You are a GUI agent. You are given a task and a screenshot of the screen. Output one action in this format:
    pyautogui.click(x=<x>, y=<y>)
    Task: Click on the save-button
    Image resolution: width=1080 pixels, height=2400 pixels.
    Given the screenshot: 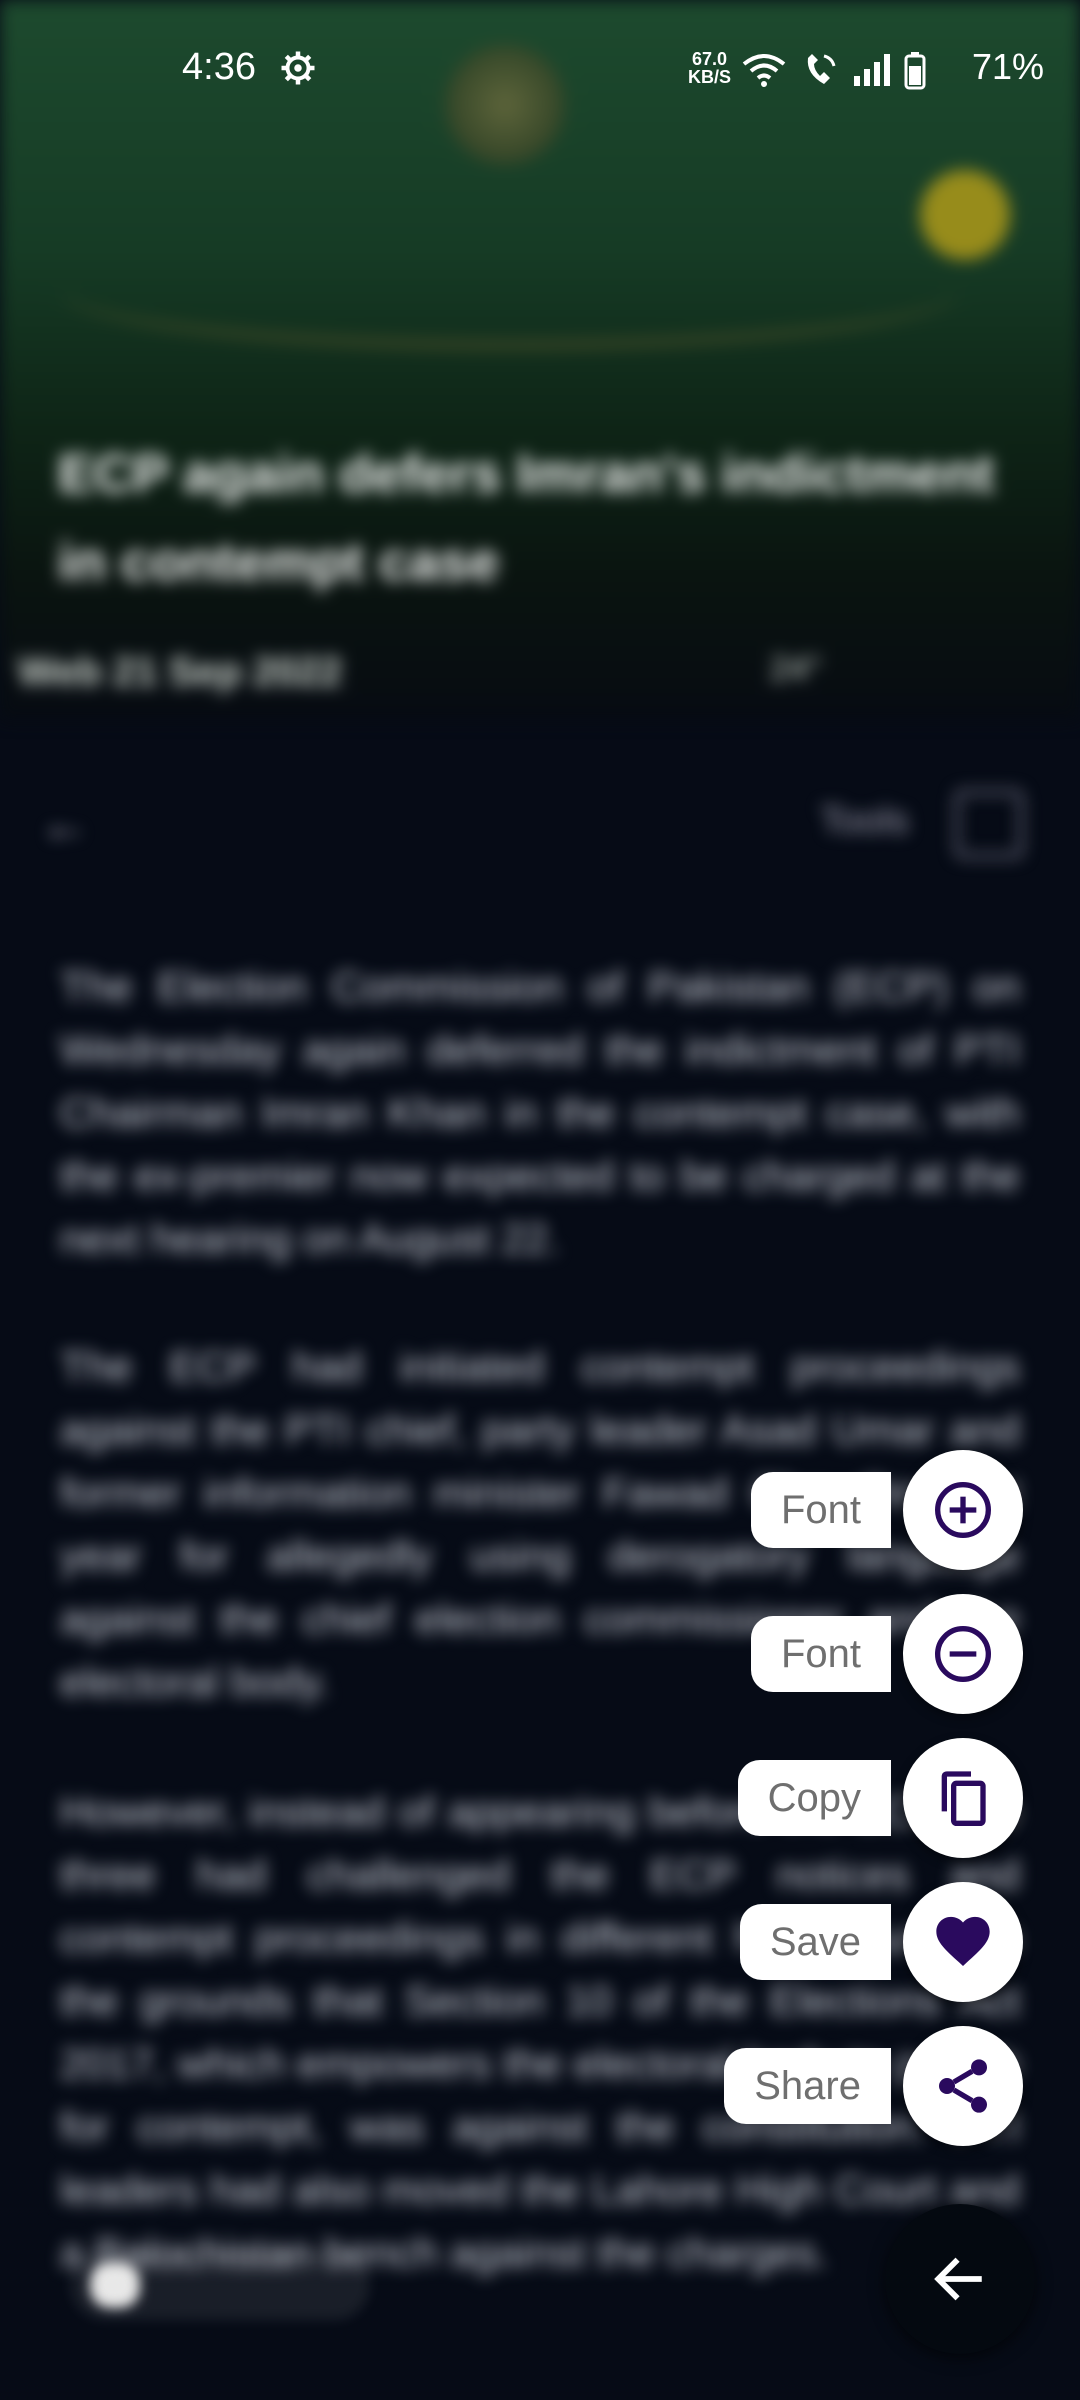 What is the action you would take?
    pyautogui.click(x=963, y=1942)
    